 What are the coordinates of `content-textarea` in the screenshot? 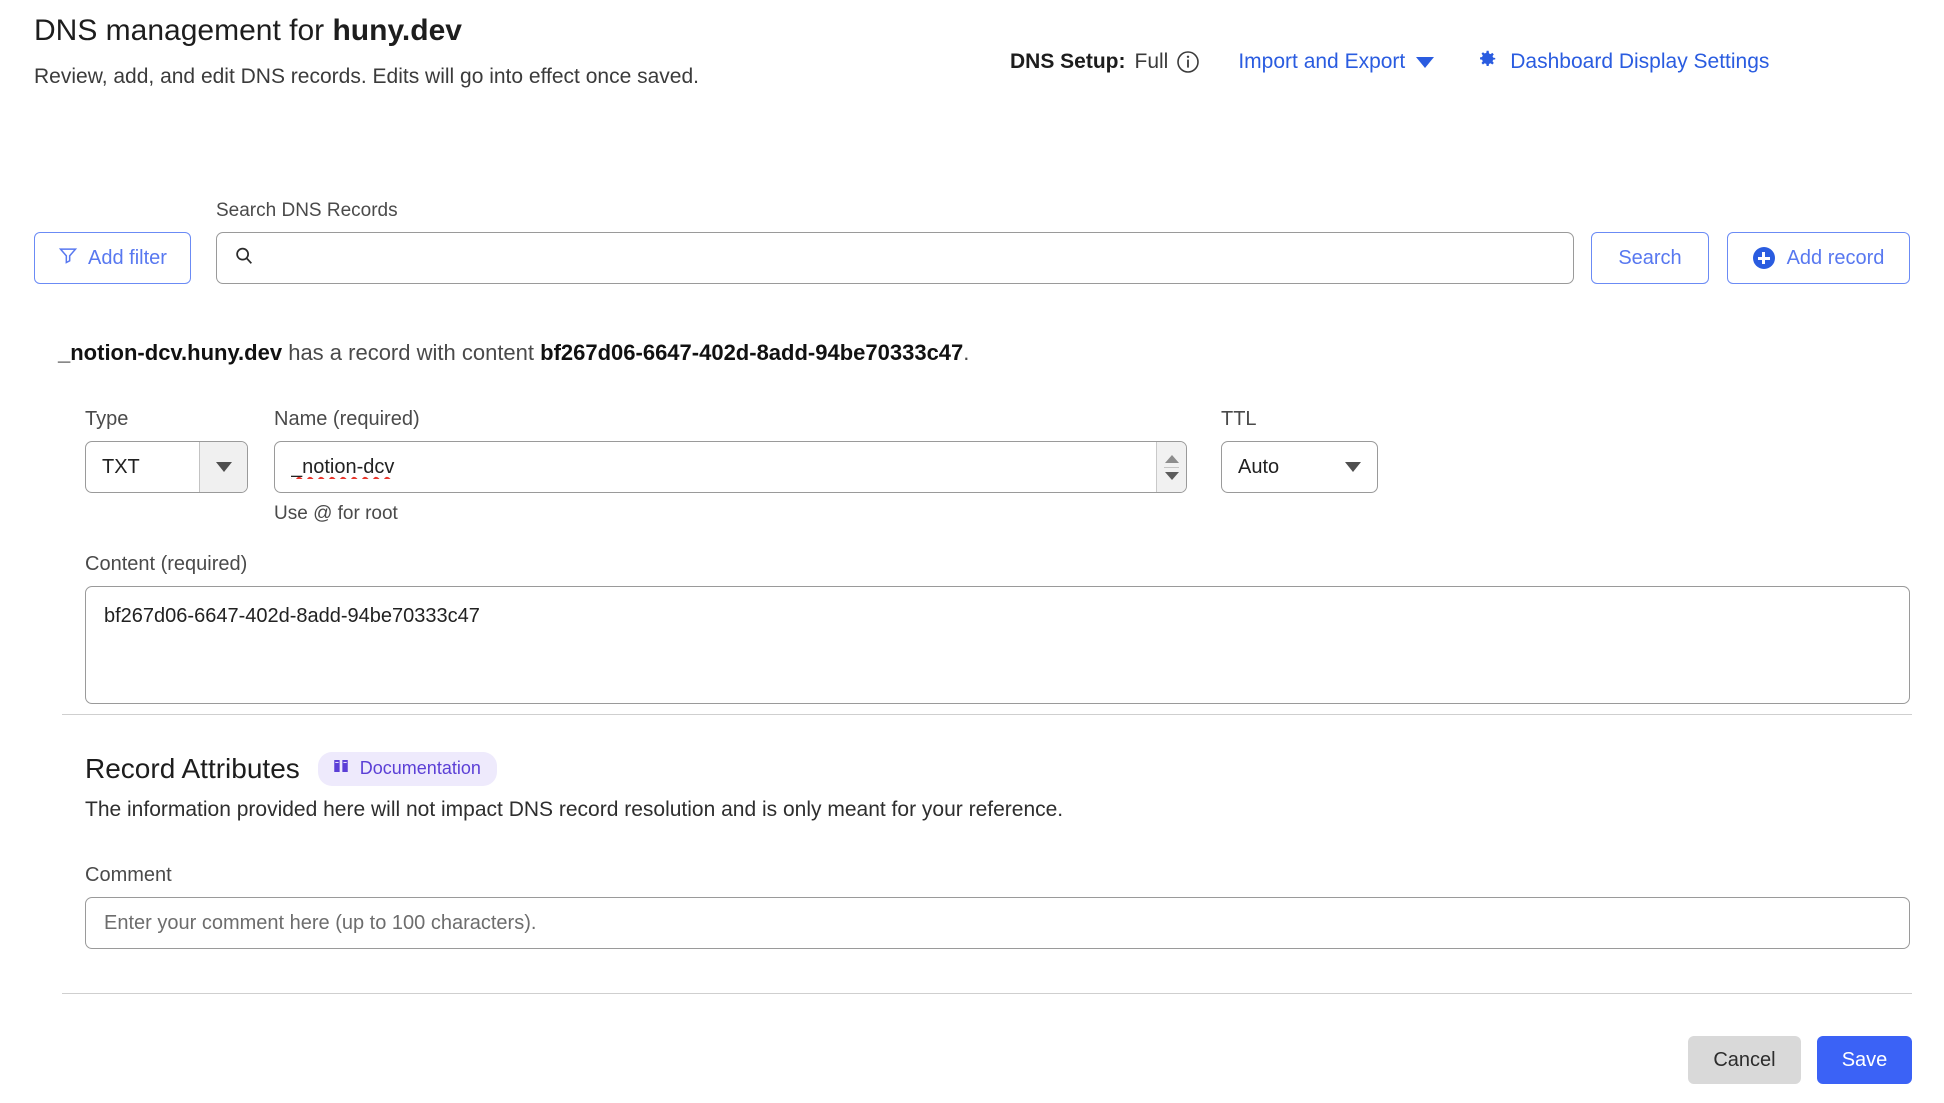 It's located at (997, 645).